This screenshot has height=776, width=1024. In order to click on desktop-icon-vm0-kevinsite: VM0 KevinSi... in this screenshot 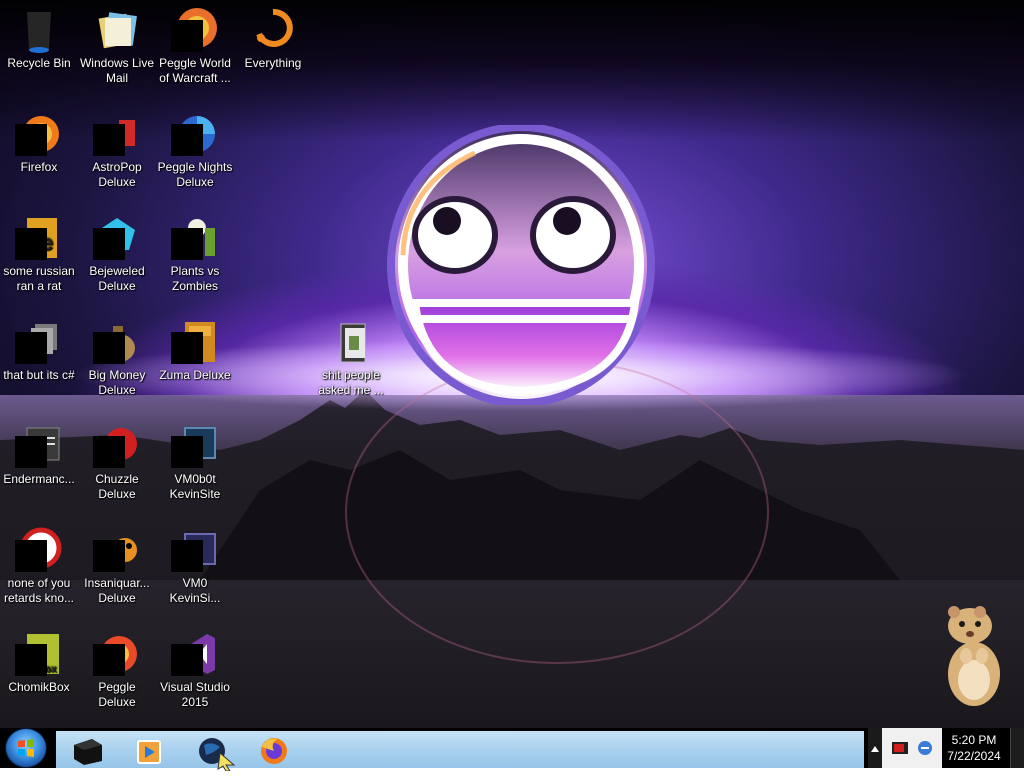, I will do `click(195, 570)`.